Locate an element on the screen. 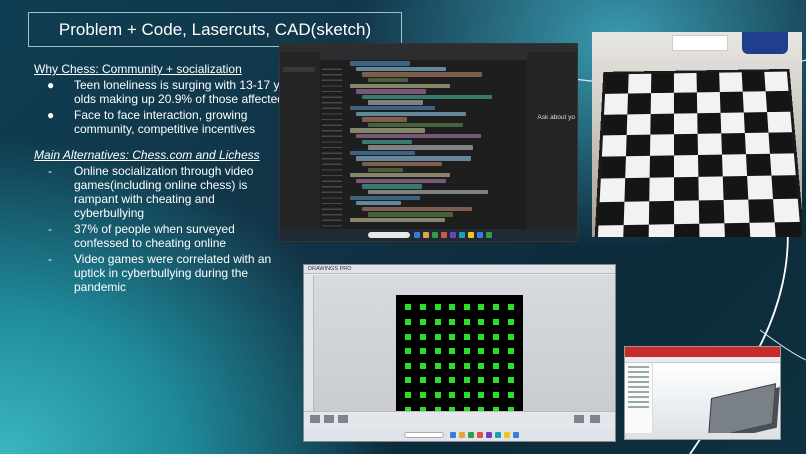  dash-icon: - is located at coordinates (50, 229).